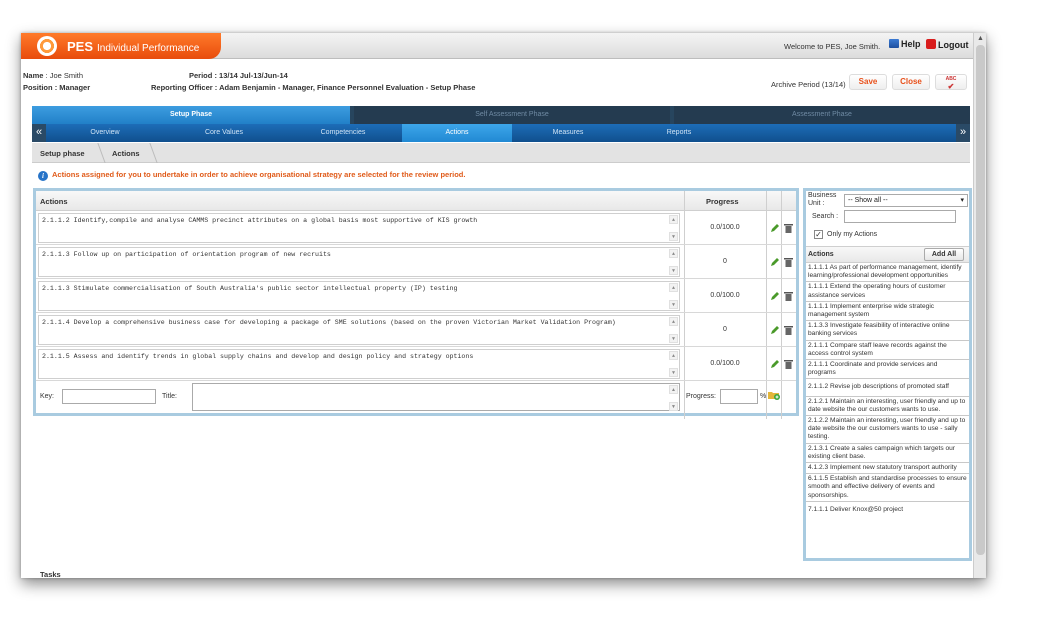  Describe the element at coordinates (774, 395) in the screenshot. I see `add-folder-icon` at that location.